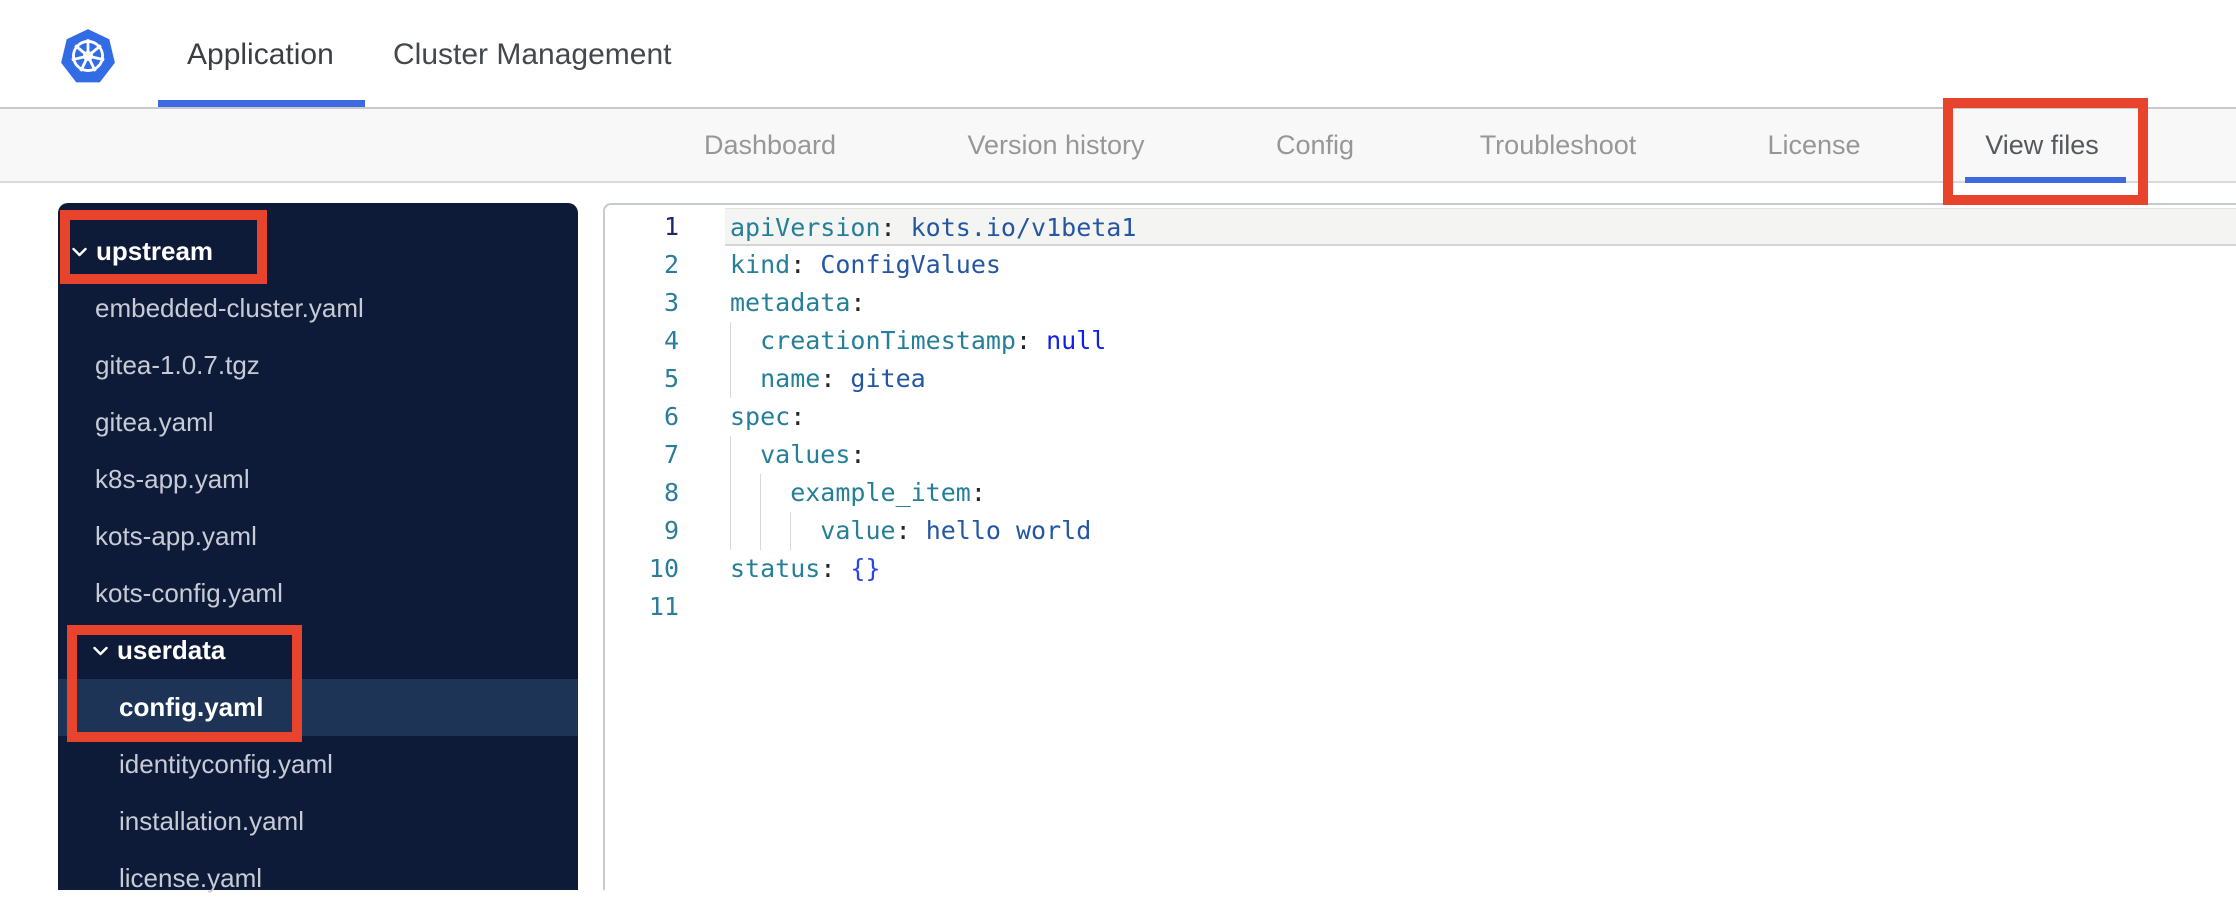 Image resolution: width=2236 pixels, height=907 pixels. I want to click on tree-file-gitea-1-0-7-tgz: gitea-1.0.7.tgz, so click(318, 365).